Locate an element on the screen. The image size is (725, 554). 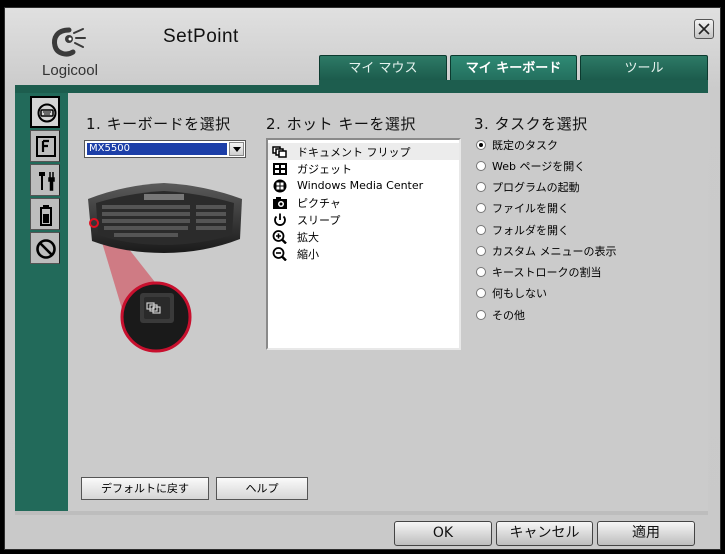
keyboard-select-dropdown-button is located at coordinates (236, 149).